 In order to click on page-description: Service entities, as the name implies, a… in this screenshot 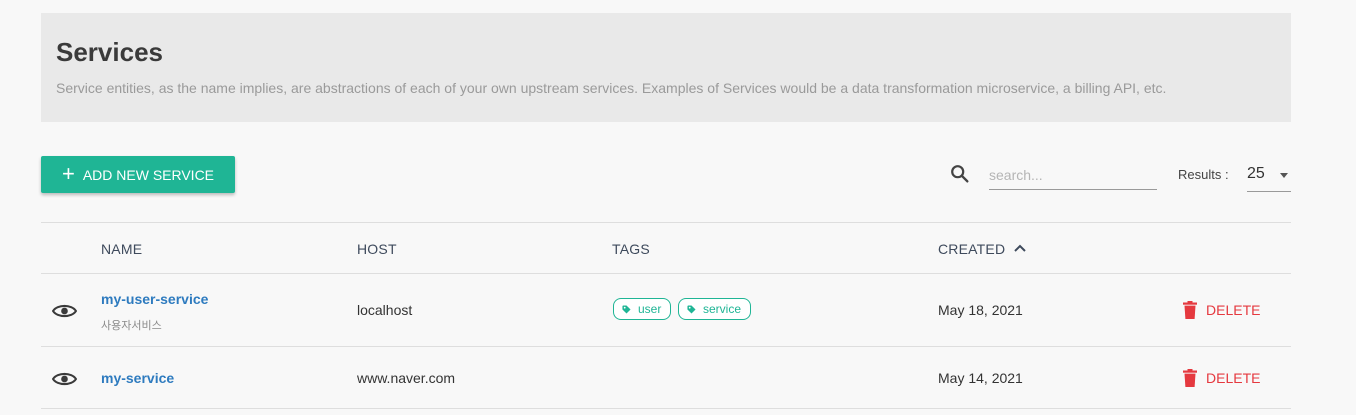, I will do `click(611, 88)`.